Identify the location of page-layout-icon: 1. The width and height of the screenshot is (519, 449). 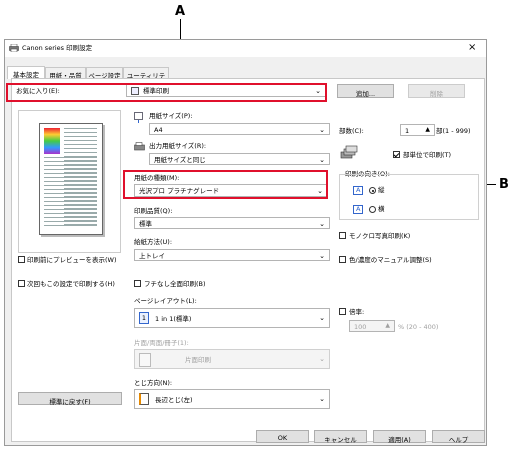
(144, 318).